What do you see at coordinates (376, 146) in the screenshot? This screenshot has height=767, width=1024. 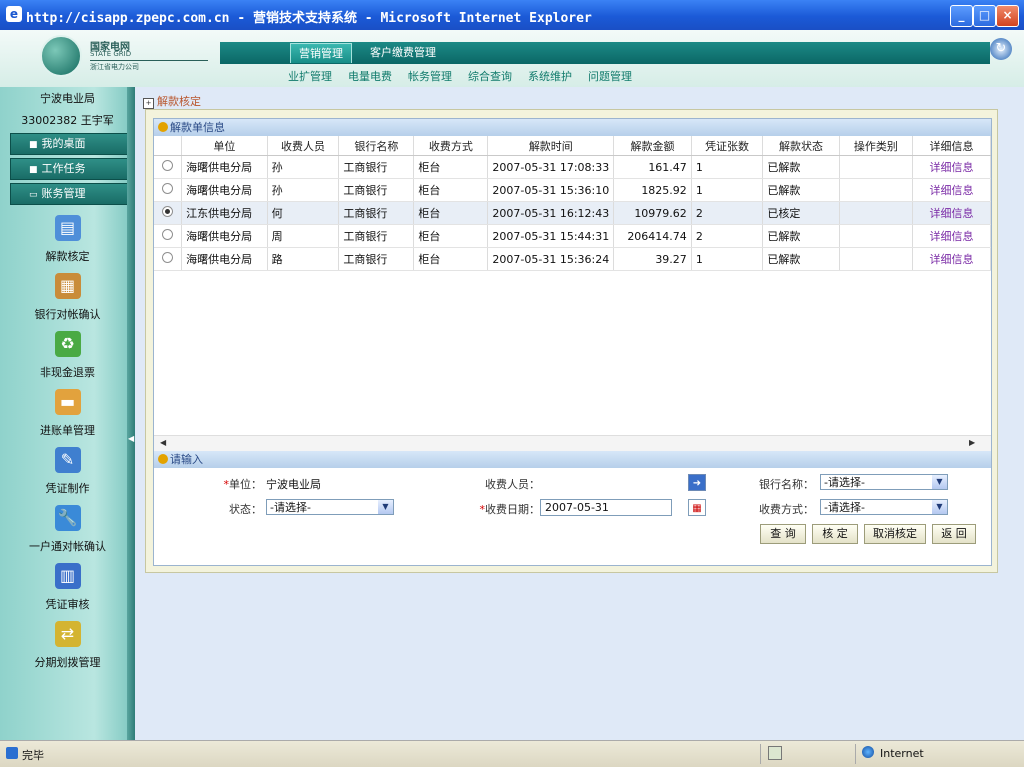 I see `column-header: 银行名称` at bounding box center [376, 146].